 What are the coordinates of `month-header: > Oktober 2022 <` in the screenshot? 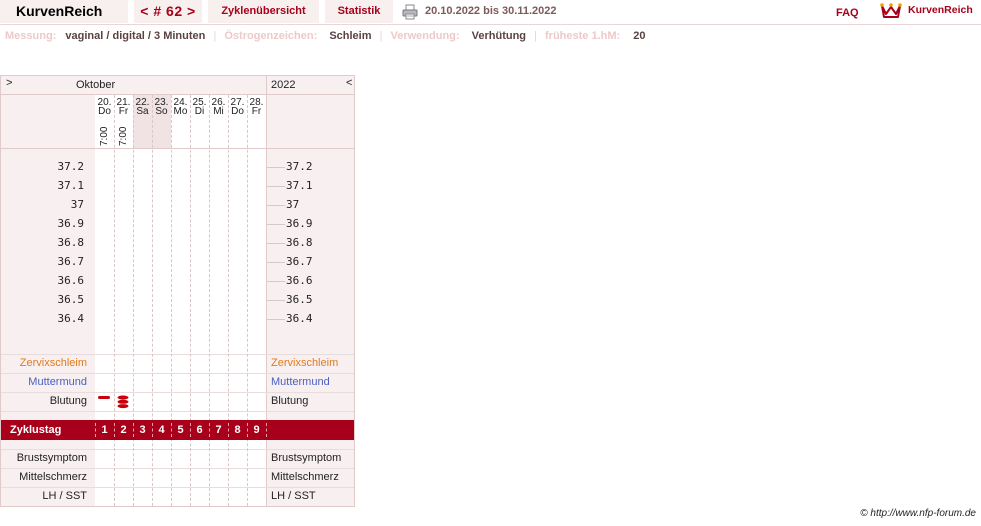 It's located at (177, 85).